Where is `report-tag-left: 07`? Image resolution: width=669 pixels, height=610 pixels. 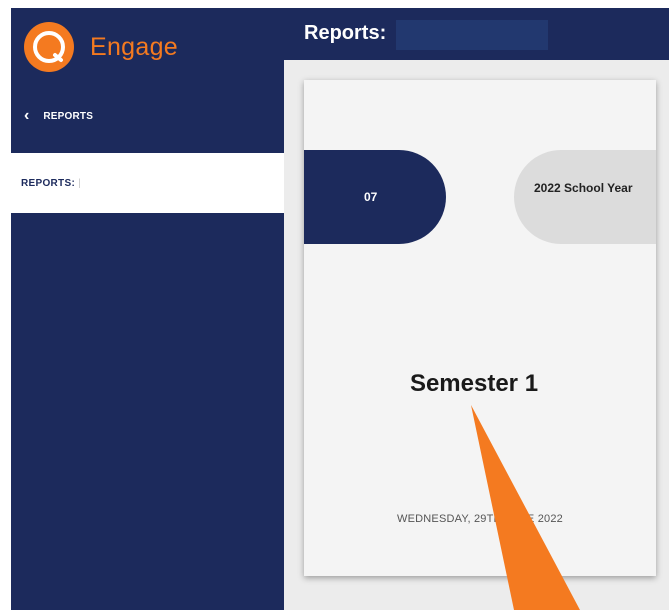
report-tag-left: 07 is located at coordinates (375, 197).